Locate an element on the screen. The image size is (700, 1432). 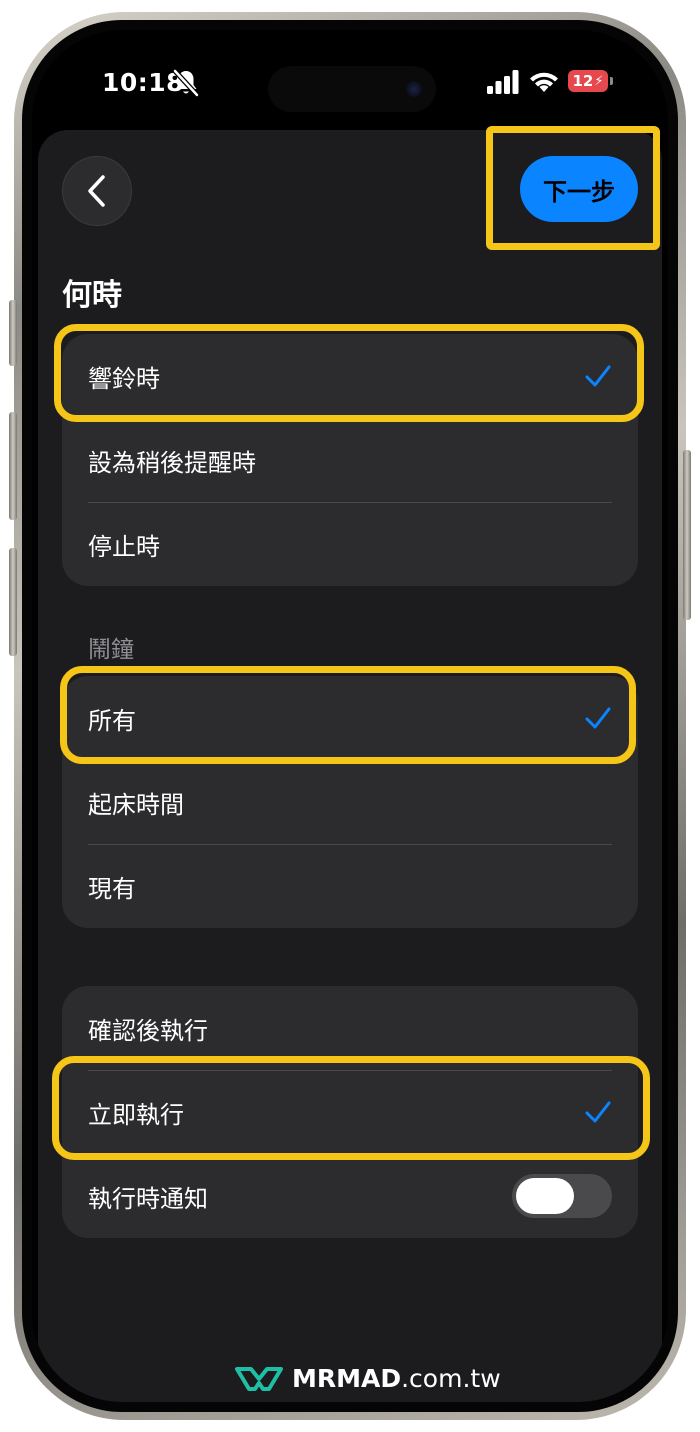
cellular-signal-icon is located at coordinates (503, 82).